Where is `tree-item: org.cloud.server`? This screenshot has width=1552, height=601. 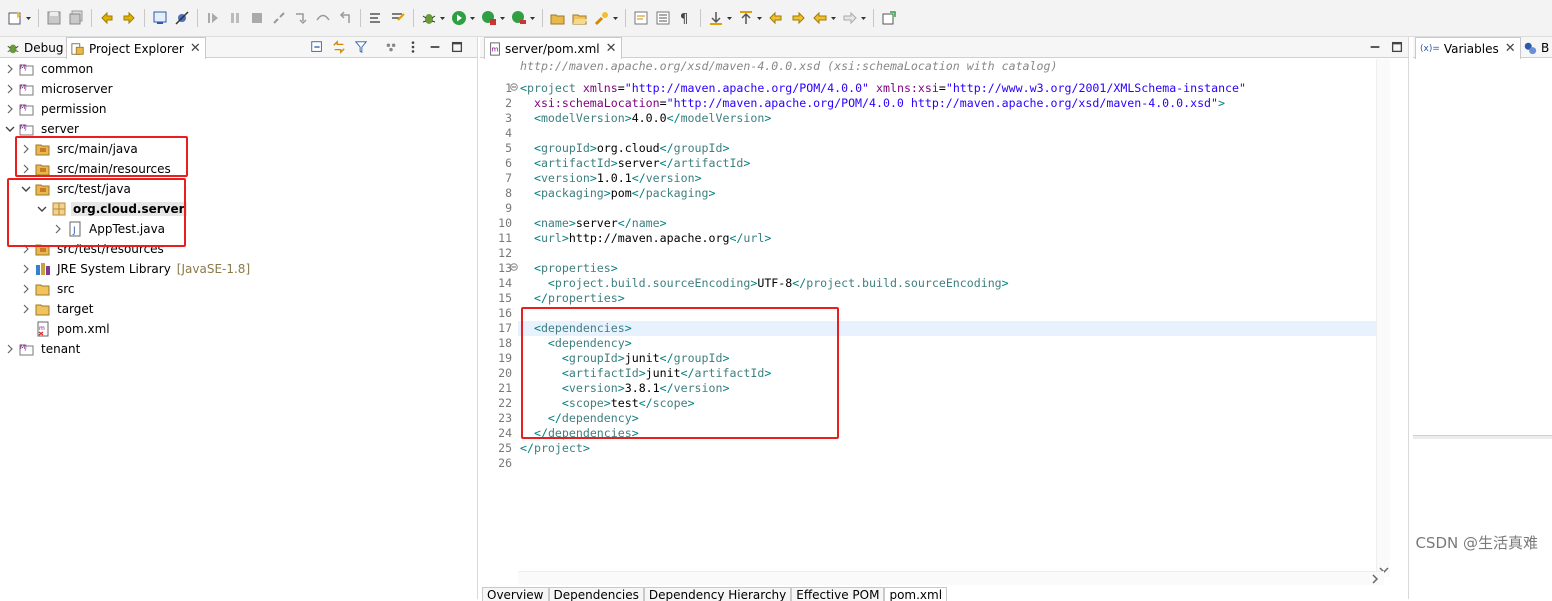
tree-item: org.cloud.server is located at coordinates (111, 209).